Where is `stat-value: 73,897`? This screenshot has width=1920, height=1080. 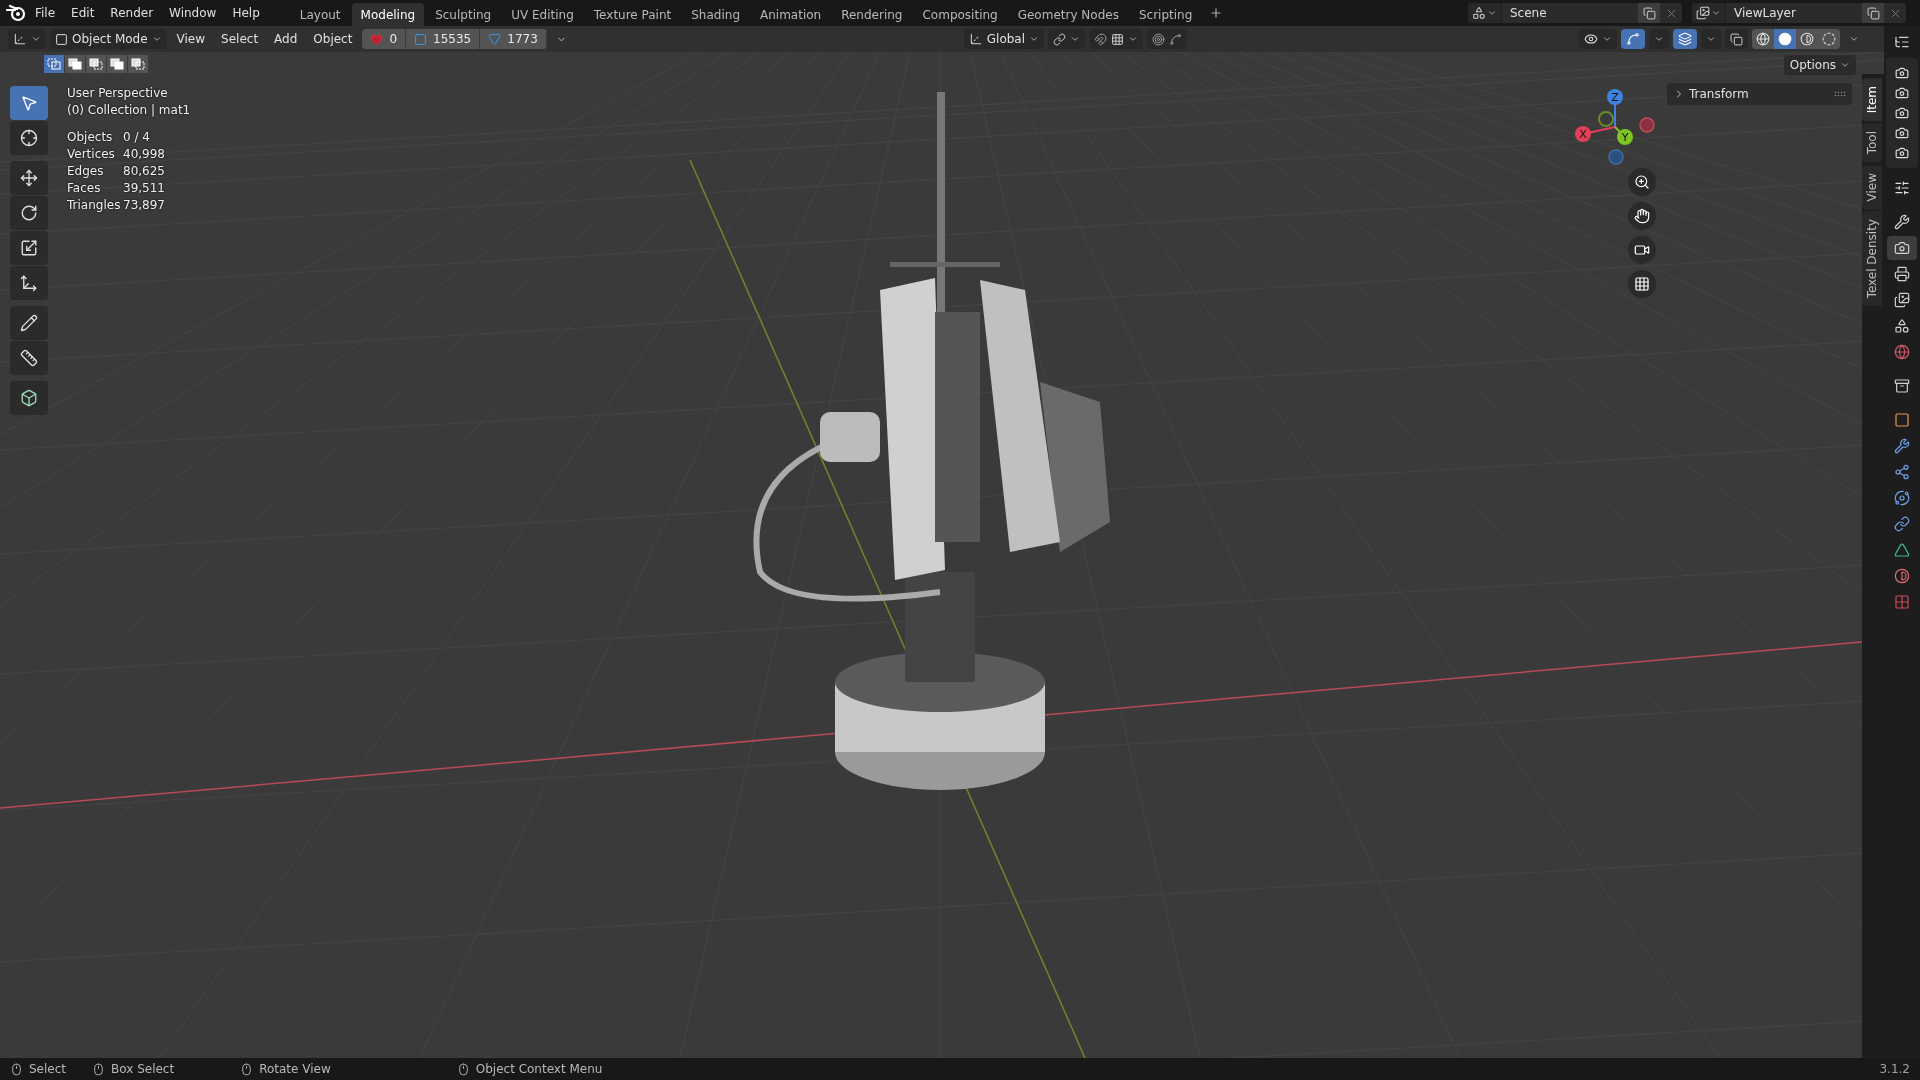 stat-value: 73,897 is located at coordinates (144, 205).